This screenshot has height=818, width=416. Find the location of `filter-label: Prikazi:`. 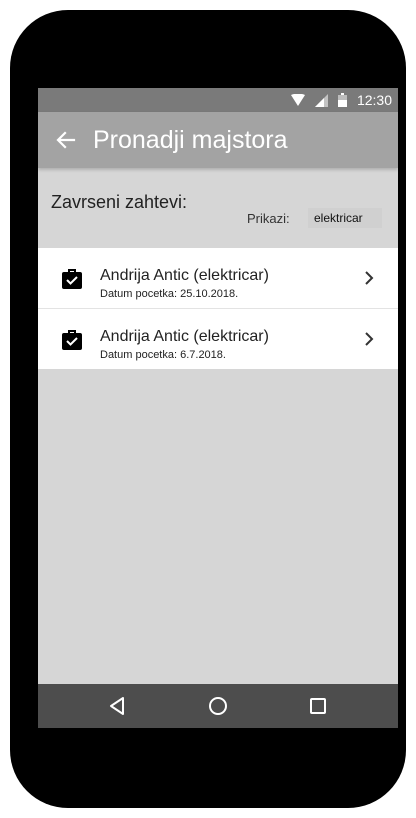

filter-label: Prikazi: is located at coordinates (268, 218).